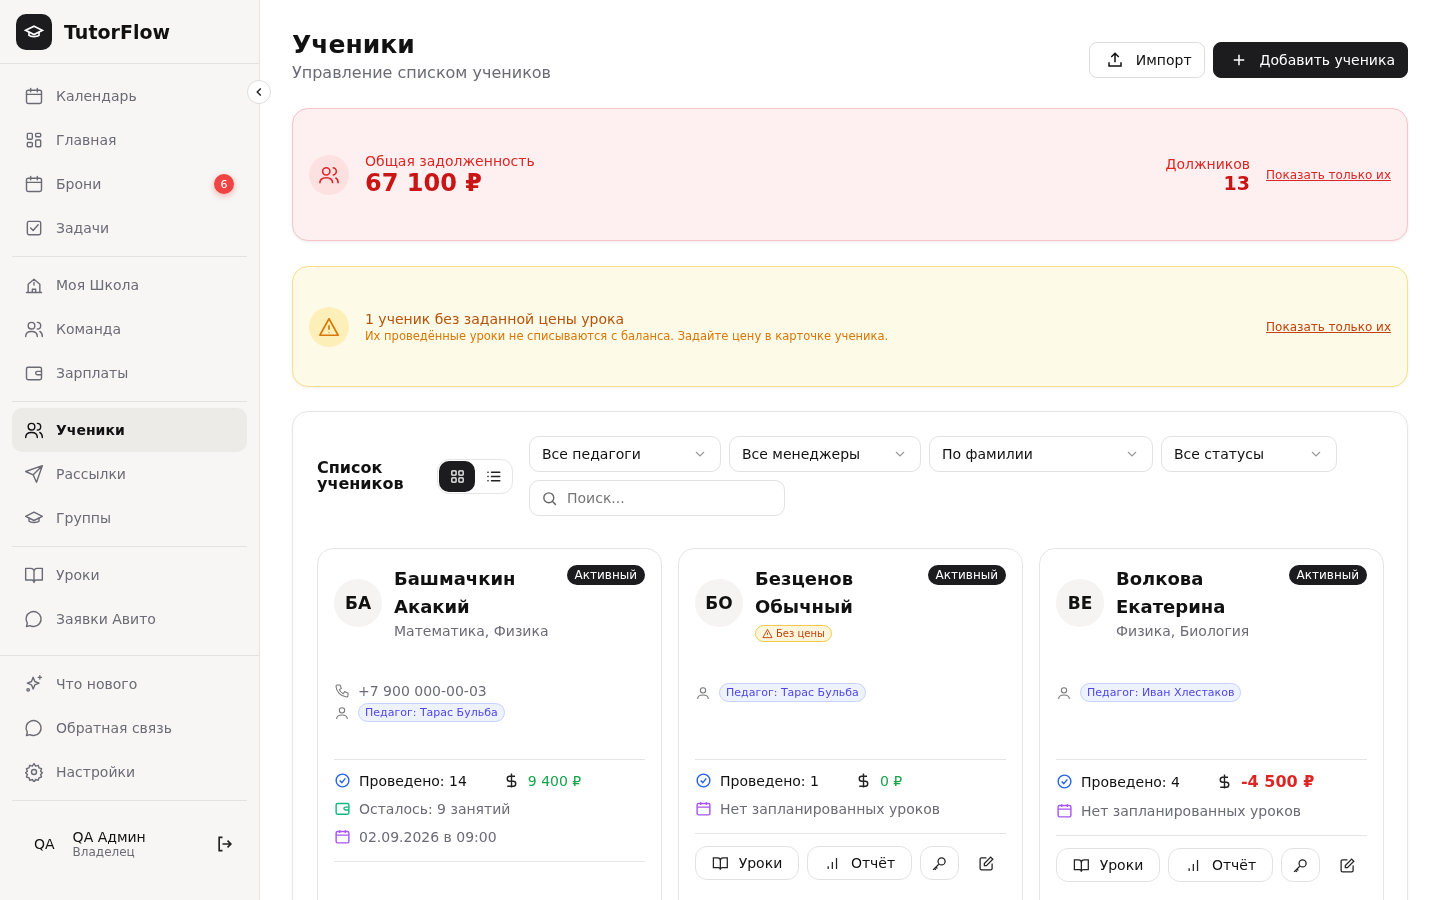 The image size is (1440, 900). What do you see at coordinates (129, 684) in the screenshot?
I see `sidebar-item: Что нового` at bounding box center [129, 684].